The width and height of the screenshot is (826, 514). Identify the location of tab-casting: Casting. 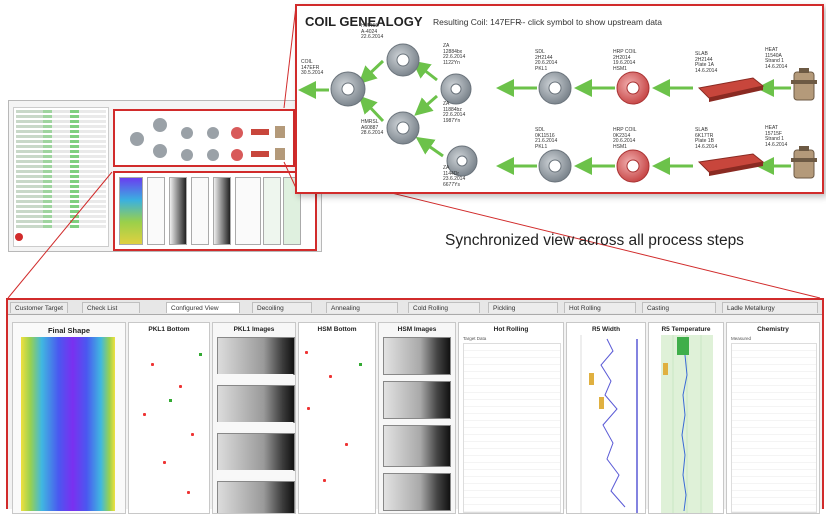
(679, 307).